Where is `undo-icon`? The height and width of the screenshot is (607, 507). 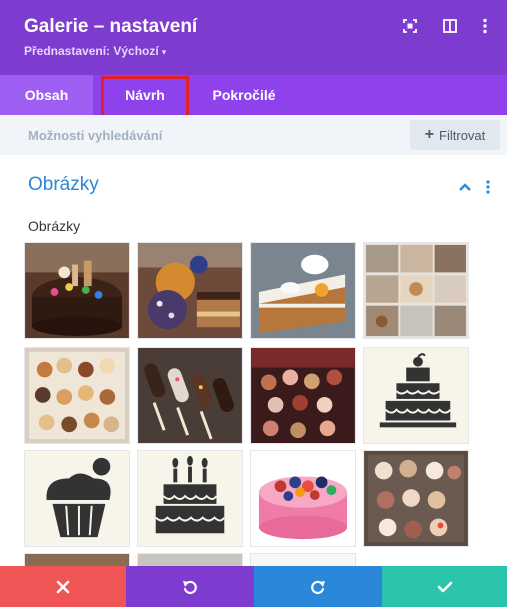 undo-icon is located at coordinates (190, 587).